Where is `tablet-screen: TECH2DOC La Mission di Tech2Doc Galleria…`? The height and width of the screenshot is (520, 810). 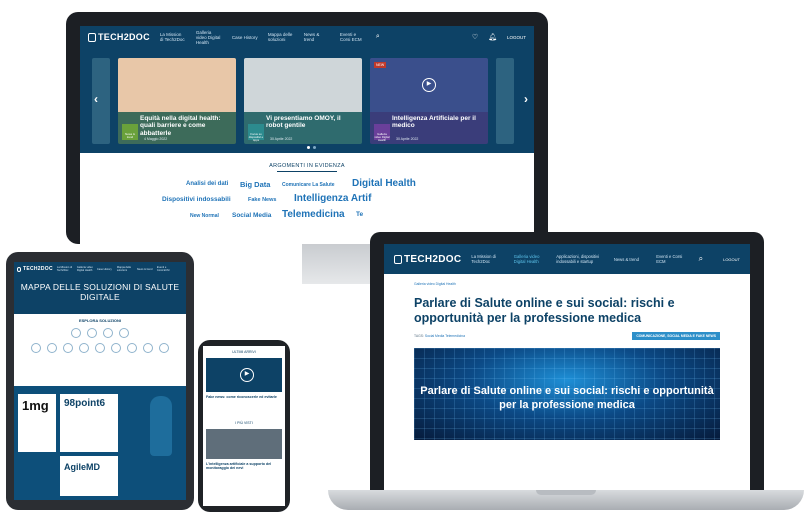 tablet-screen: TECH2DOC La Mission di Tech2Doc Galleria… is located at coordinates (100, 381).